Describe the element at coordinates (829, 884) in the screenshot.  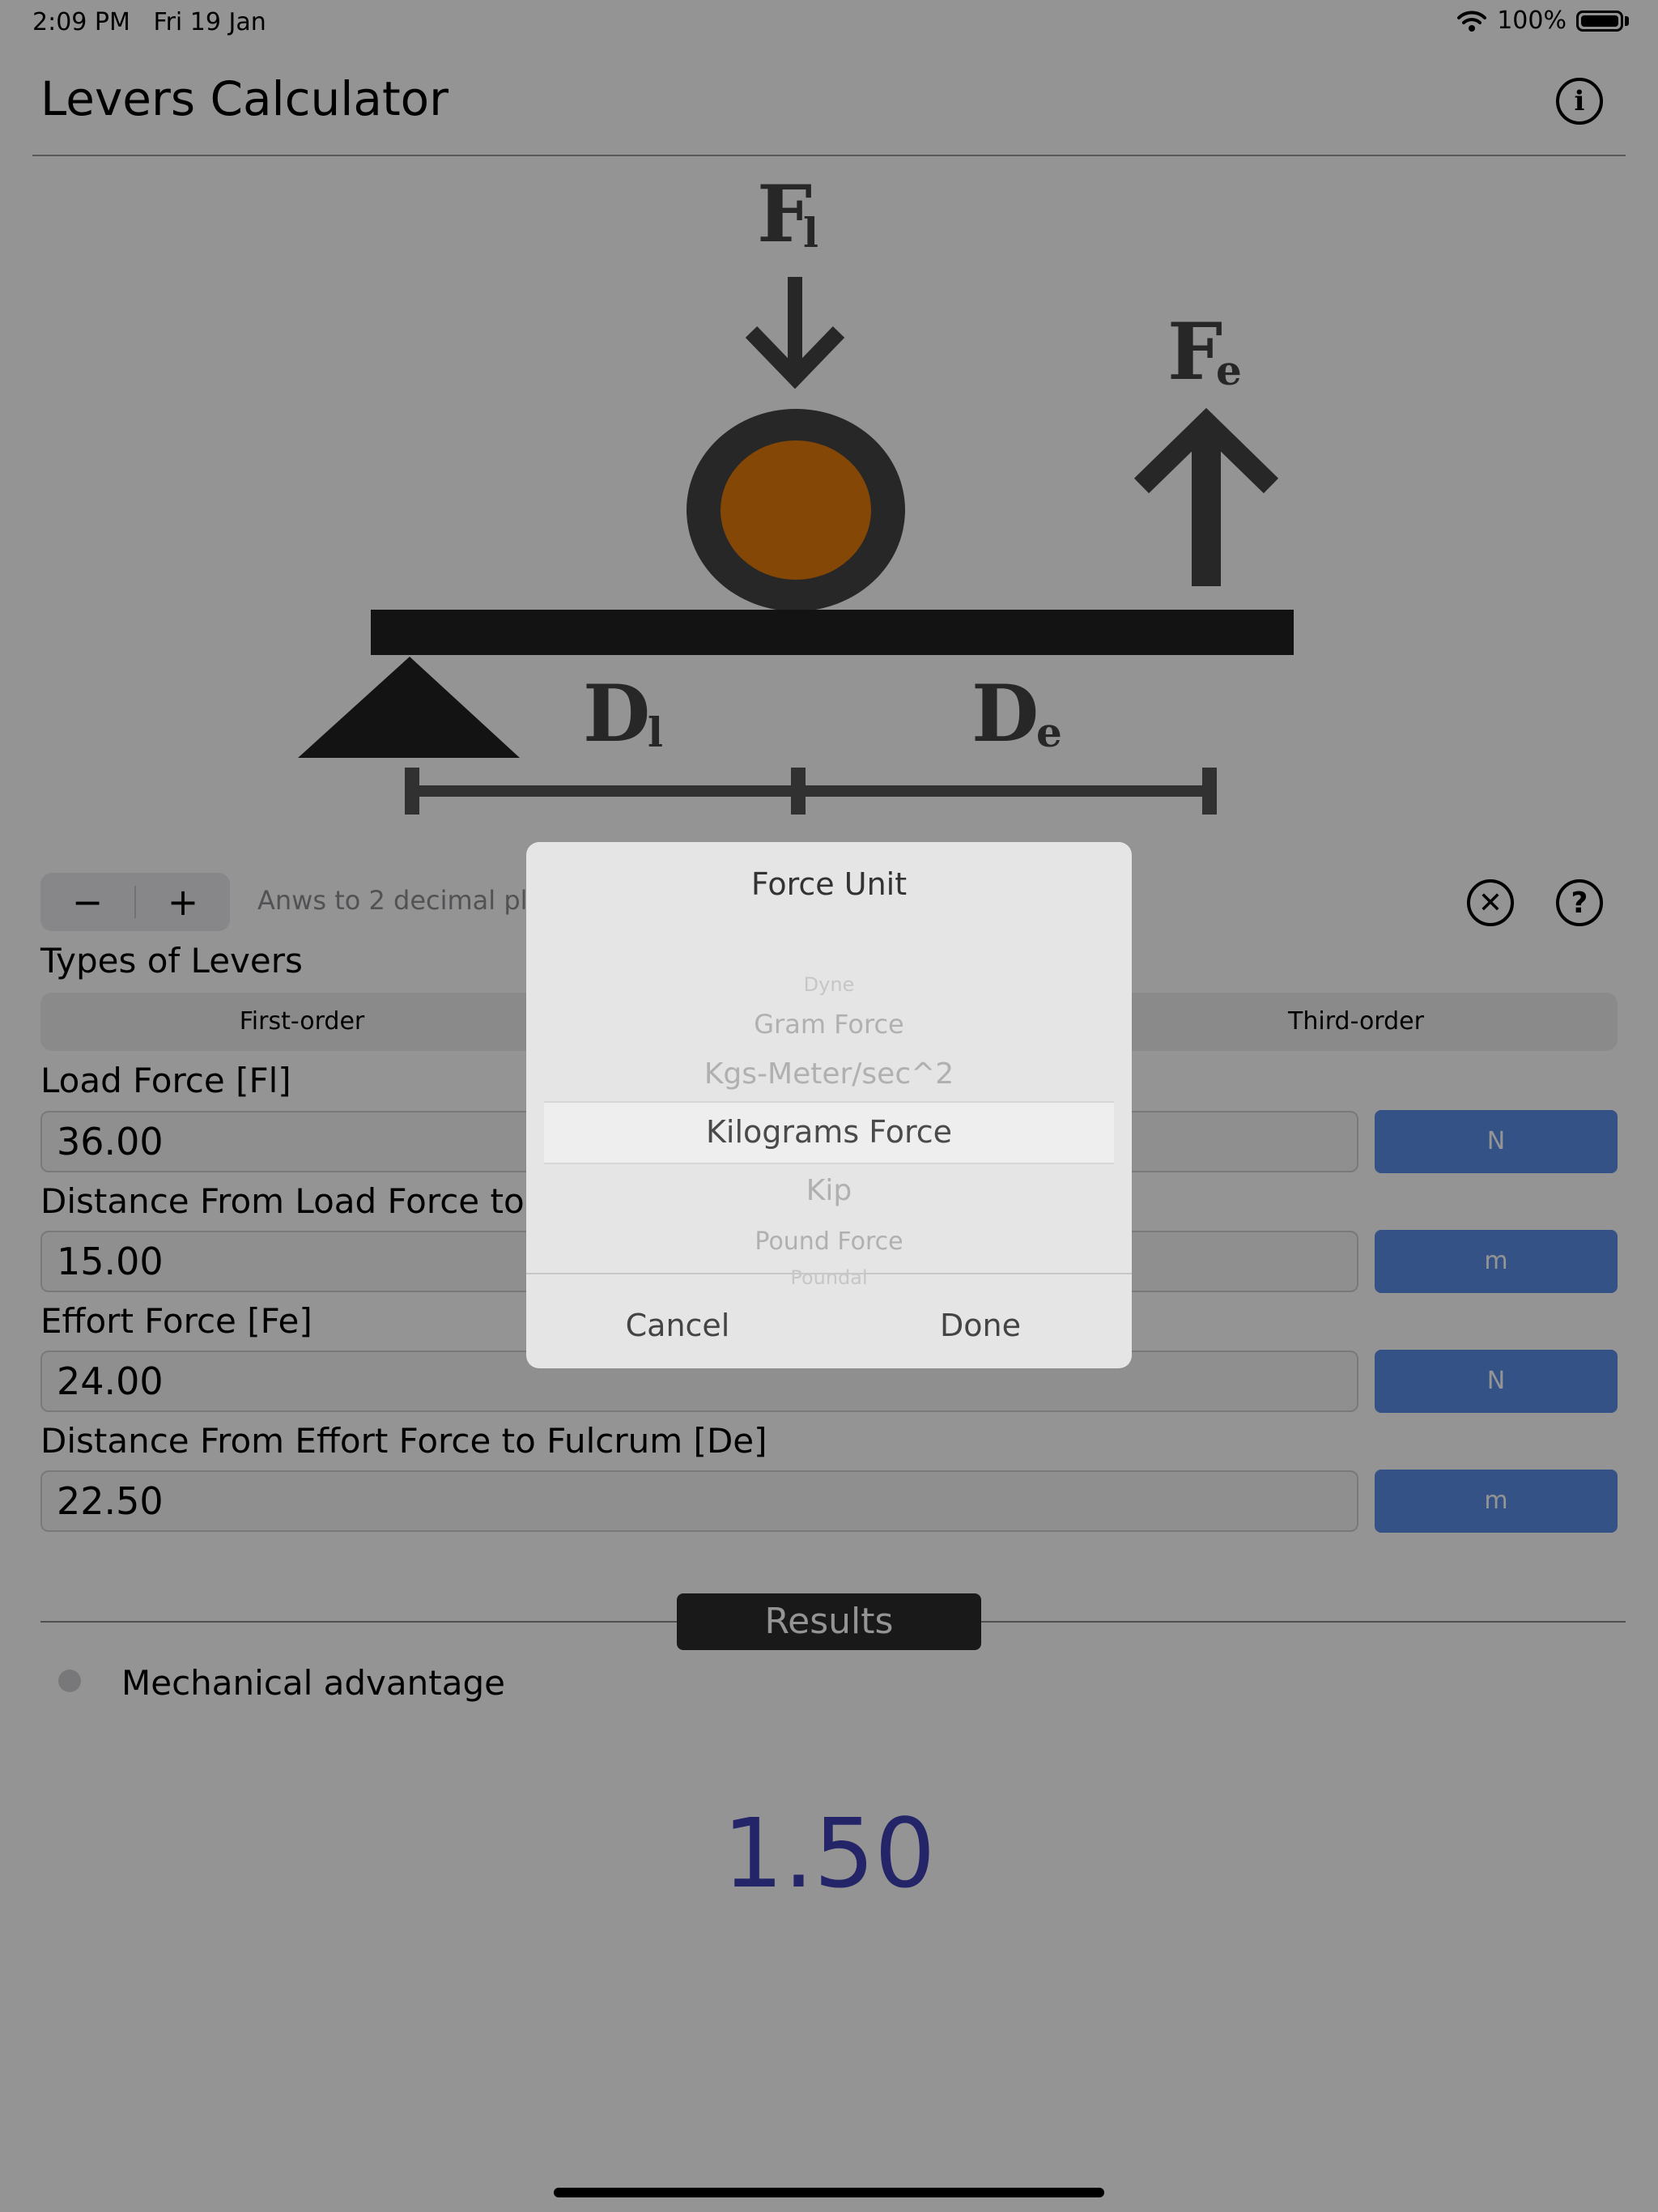
I see `alert-title: Force Unit` at that location.